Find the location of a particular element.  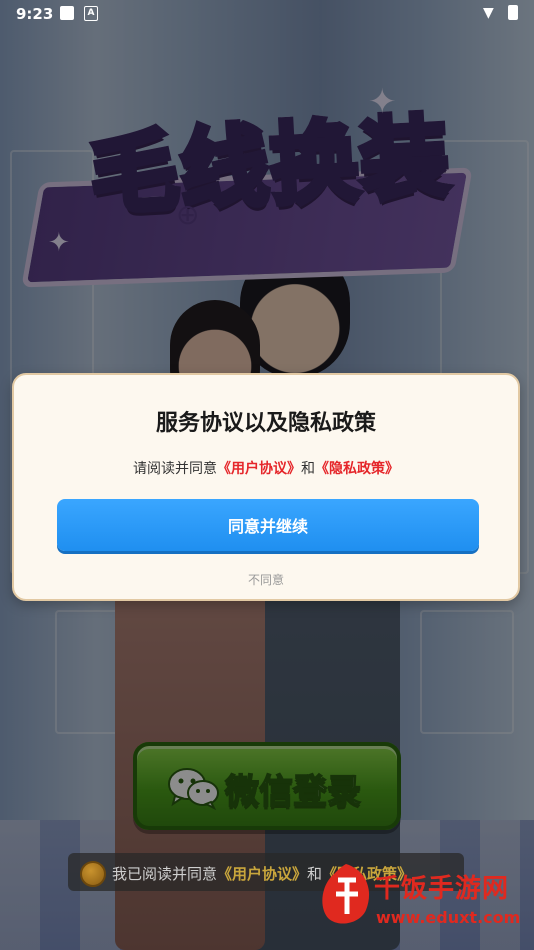

status-time: 9:23 is located at coordinates (35, 14).